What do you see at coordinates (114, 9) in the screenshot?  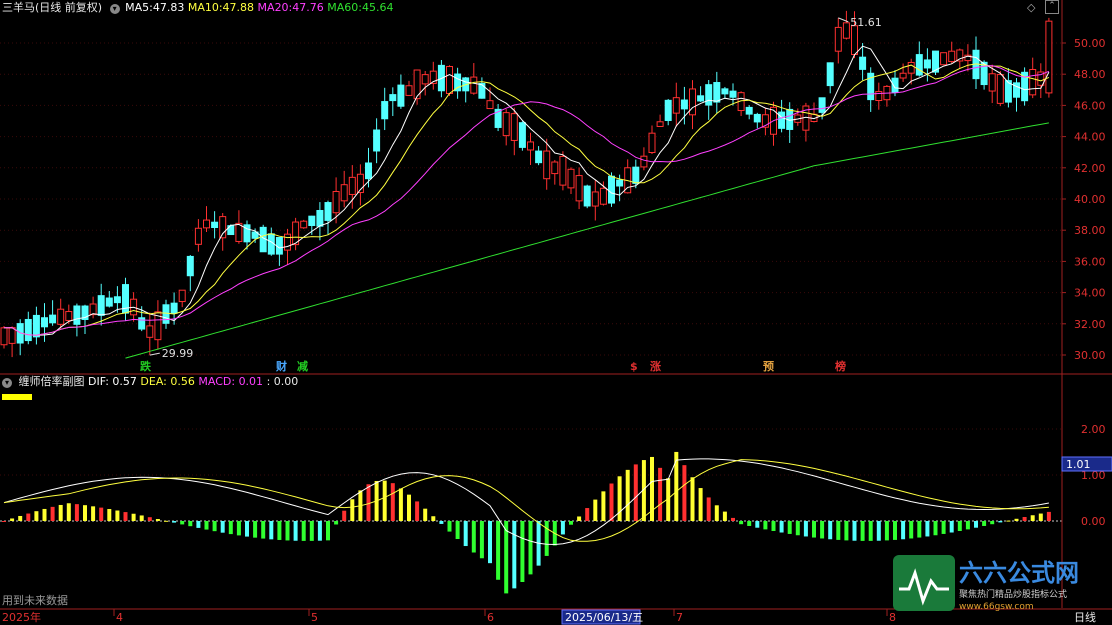 I see `collapse-icon: ▾` at bounding box center [114, 9].